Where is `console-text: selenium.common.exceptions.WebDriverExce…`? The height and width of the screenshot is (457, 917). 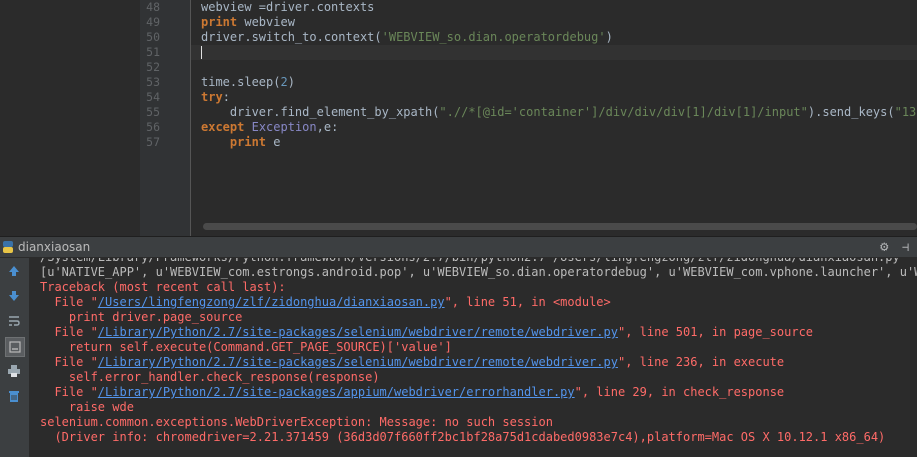 console-text: selenium.common.exceptions.WebDriverExce… is located at coordinates (296, 422).